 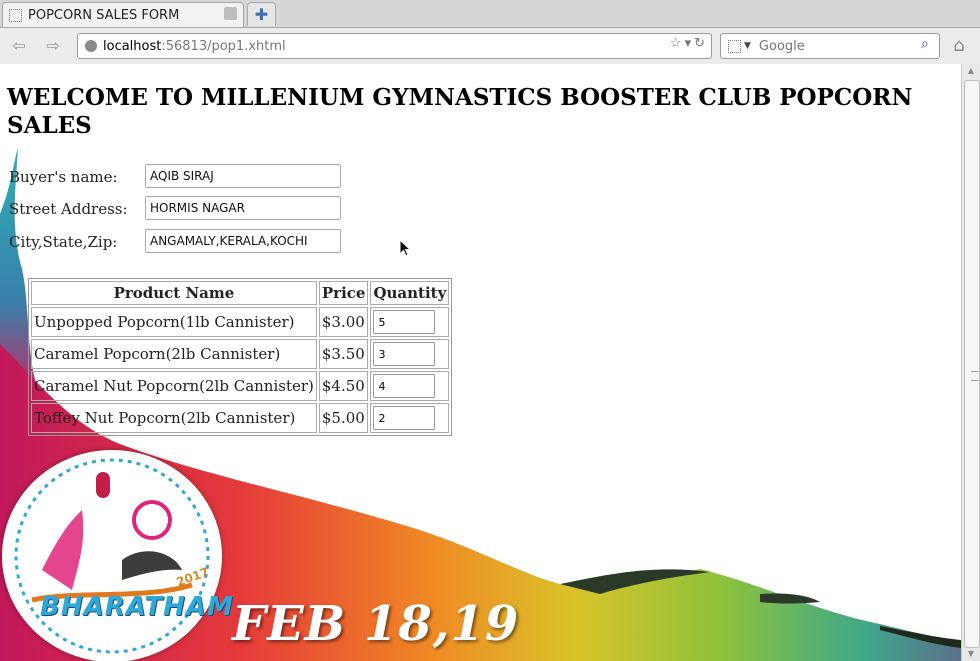 What do you see at coordinates (747, 46) in the screenshot?
I see `search-engine-chevron-icon: ▼` at bounding box center [747, 46].